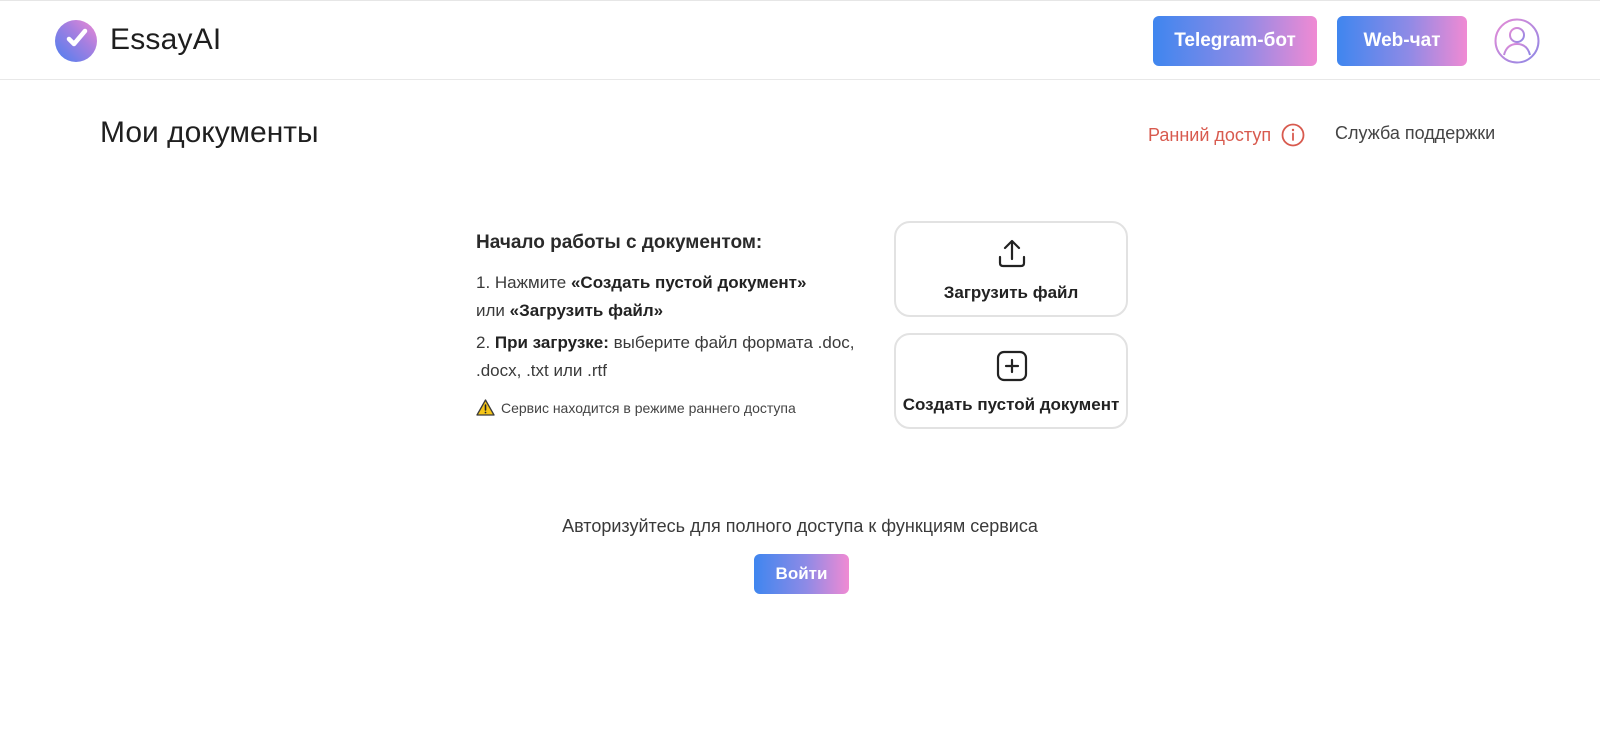 Image resolution: width=1600 pixels, height=752 pixels. Describe the element at coordinates (1012, 253) in the screenshot. I see `upload-icon` at that location.